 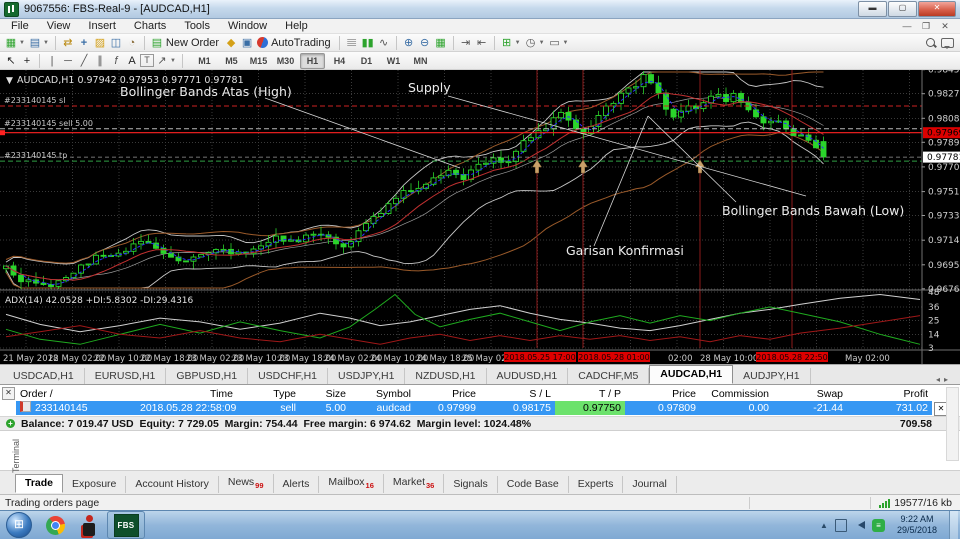 What do you see at coordinates (953, 524) in the screenshot?
I see `show-desktop-button` at bounding box center [953, 524].